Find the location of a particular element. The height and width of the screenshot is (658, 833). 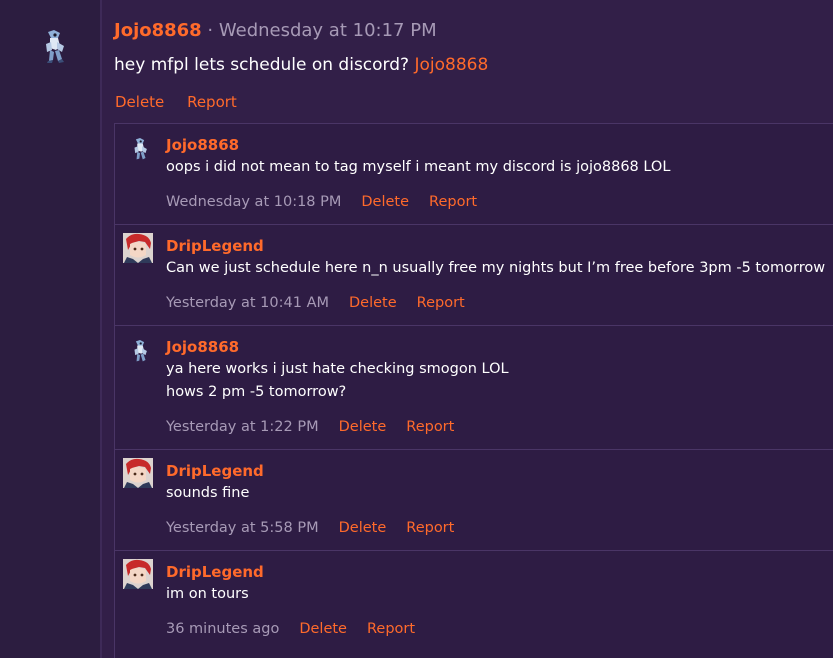

main-post-header: Jojo8868 · Wednesday at 10:17 PM is located at coordinates (275, 31).